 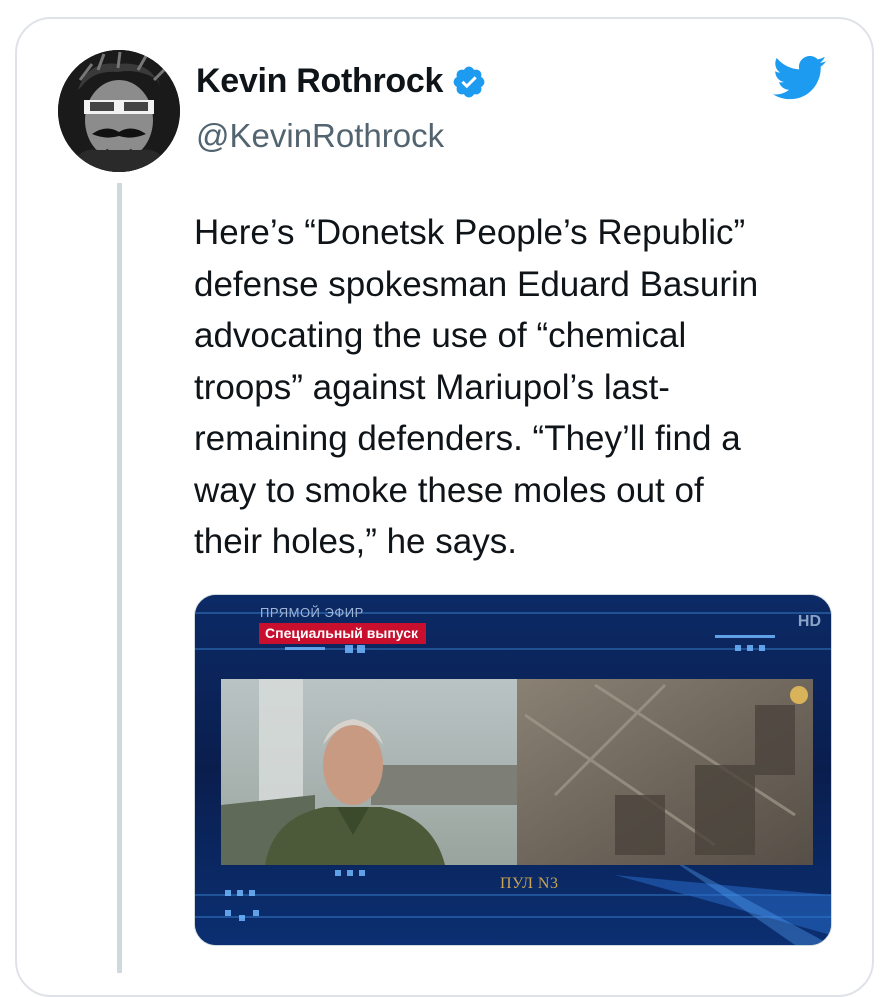 I want to click on avatar-image, so click(x=119, y=111).